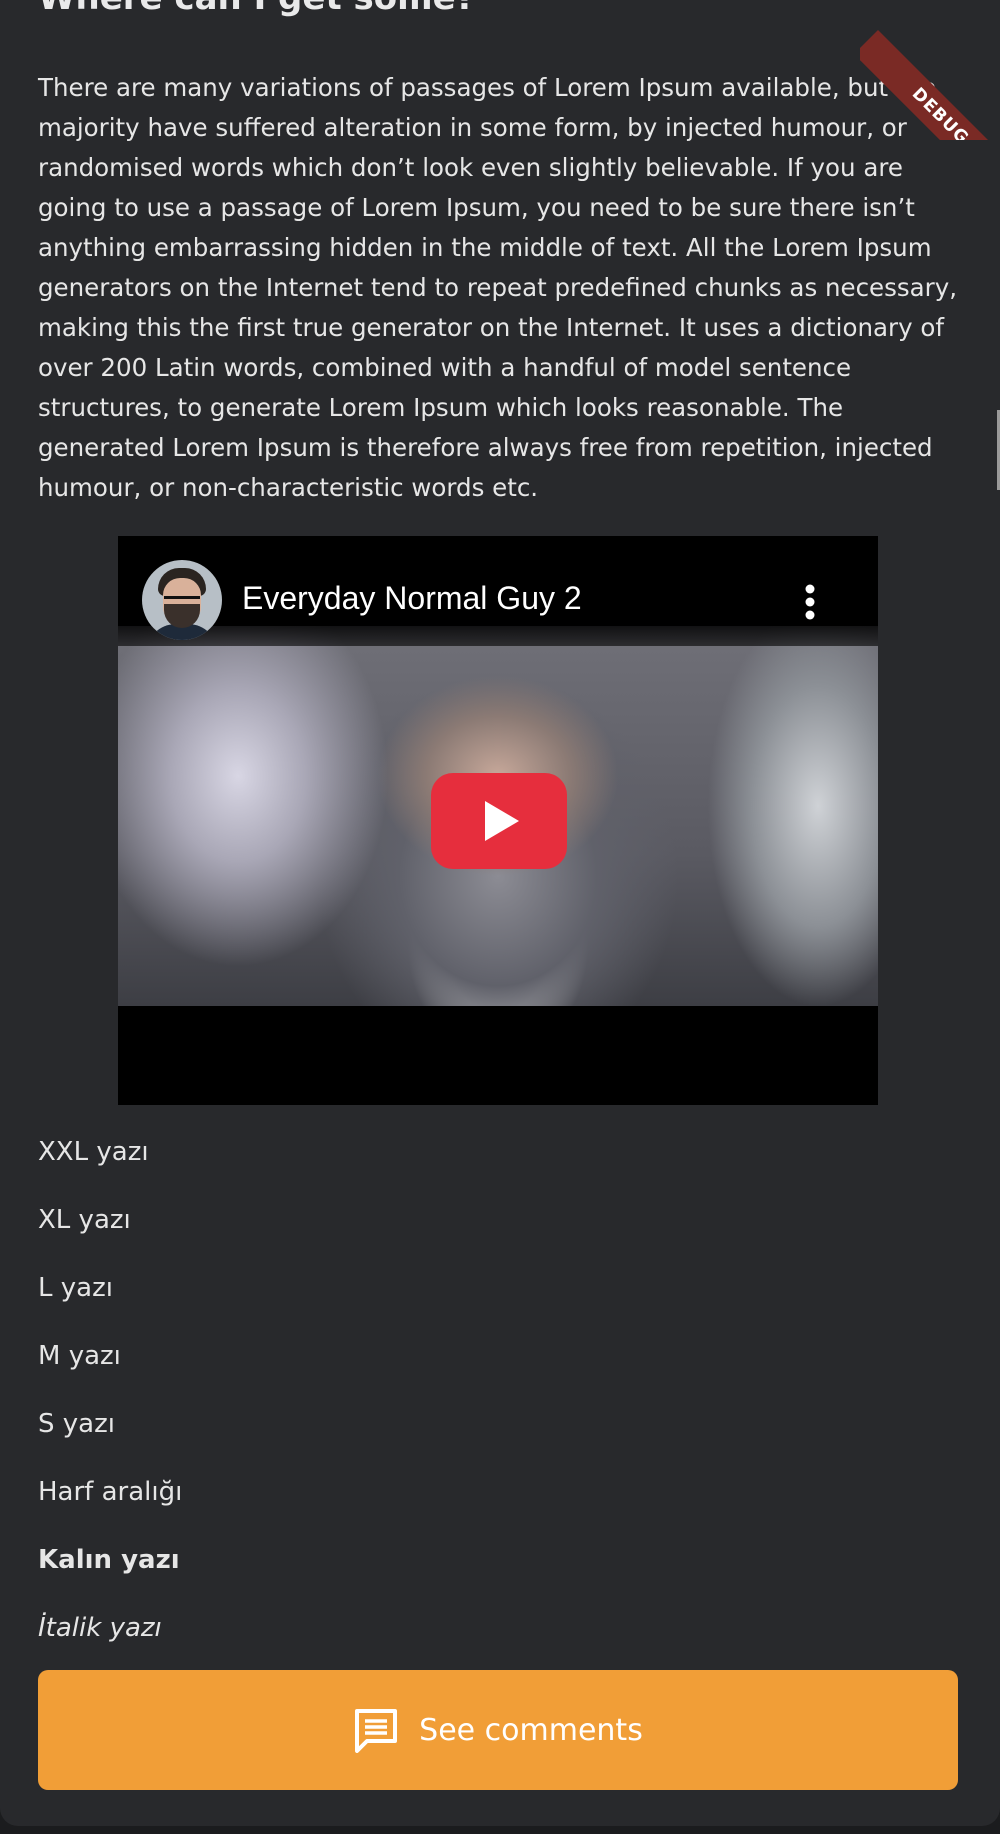 This screenshot has width=1000, height=1834. What do you see at coordinates (110, 1492) in the screenshot?
I see `text-sample-letter-spacing: Harf aralığı` at bounding box center [110, 1492].